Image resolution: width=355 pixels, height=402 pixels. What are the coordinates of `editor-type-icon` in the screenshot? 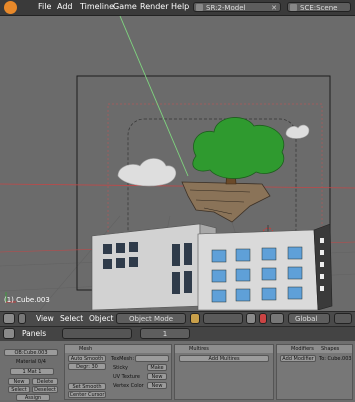 It's located at (9, 318).